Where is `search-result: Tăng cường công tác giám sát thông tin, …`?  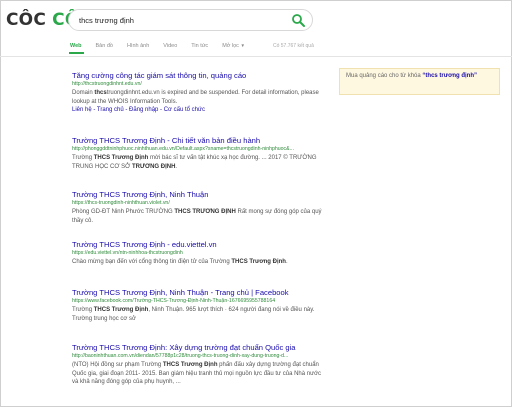
search-result: Tăng cường công tác giám sát thông tin, … is located at coordinates (199, 93).